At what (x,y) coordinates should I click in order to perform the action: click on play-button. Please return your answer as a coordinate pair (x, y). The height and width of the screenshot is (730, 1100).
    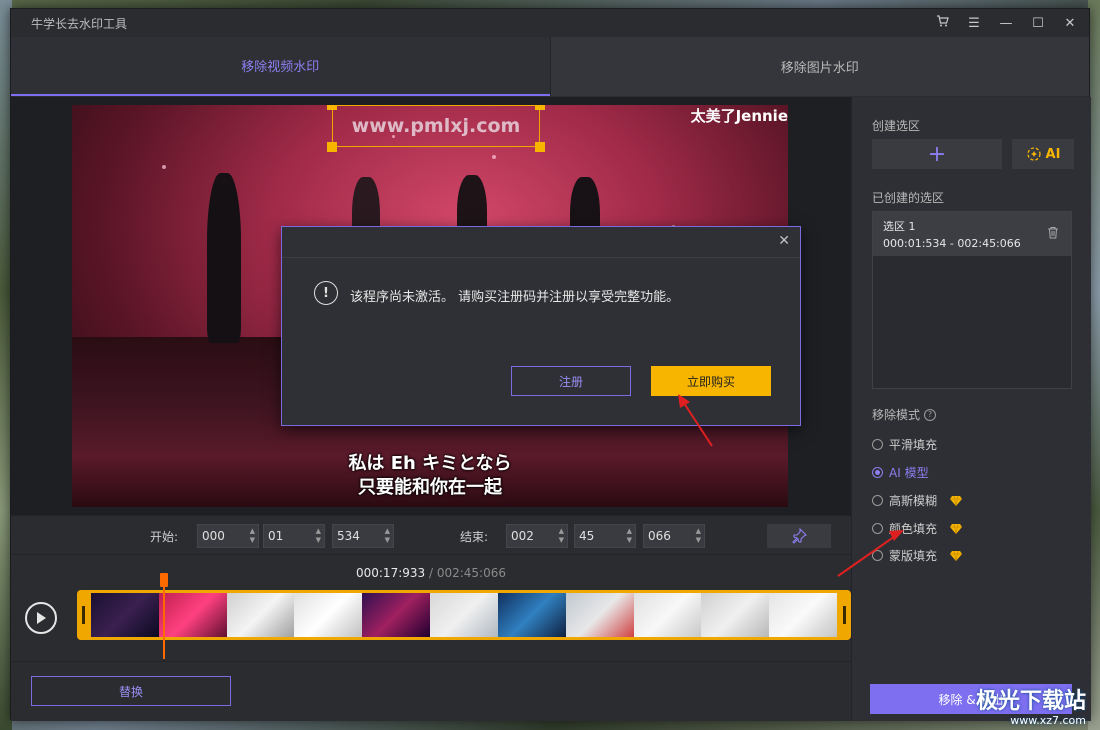
    Looking at the image, I should click on (41, 618).